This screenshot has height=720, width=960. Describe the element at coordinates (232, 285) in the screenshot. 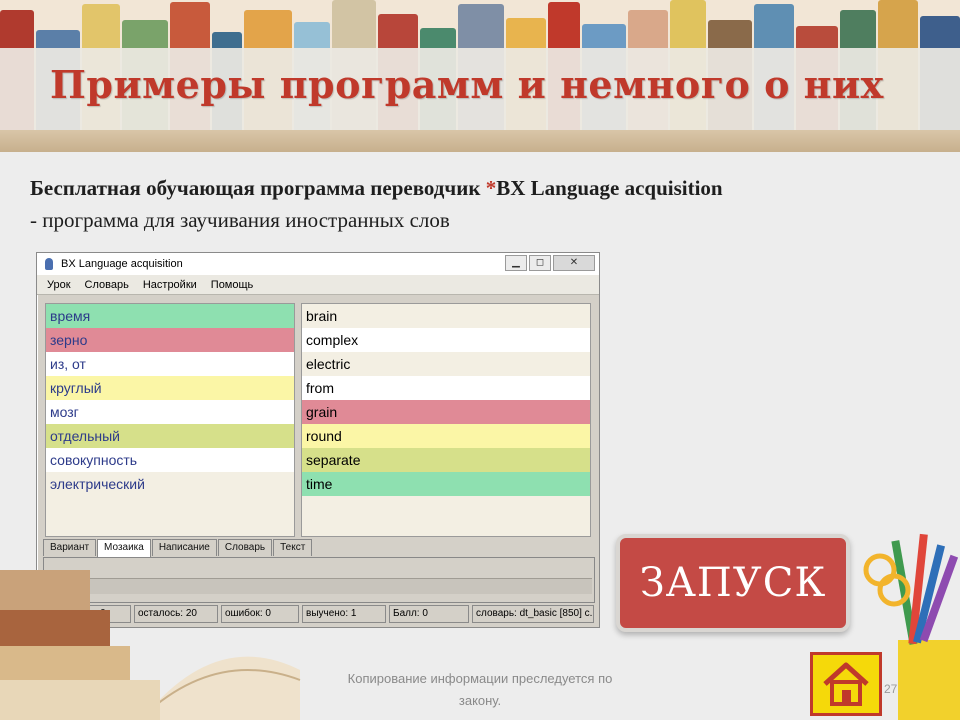

I see `menu-help: Помощь` at that location.